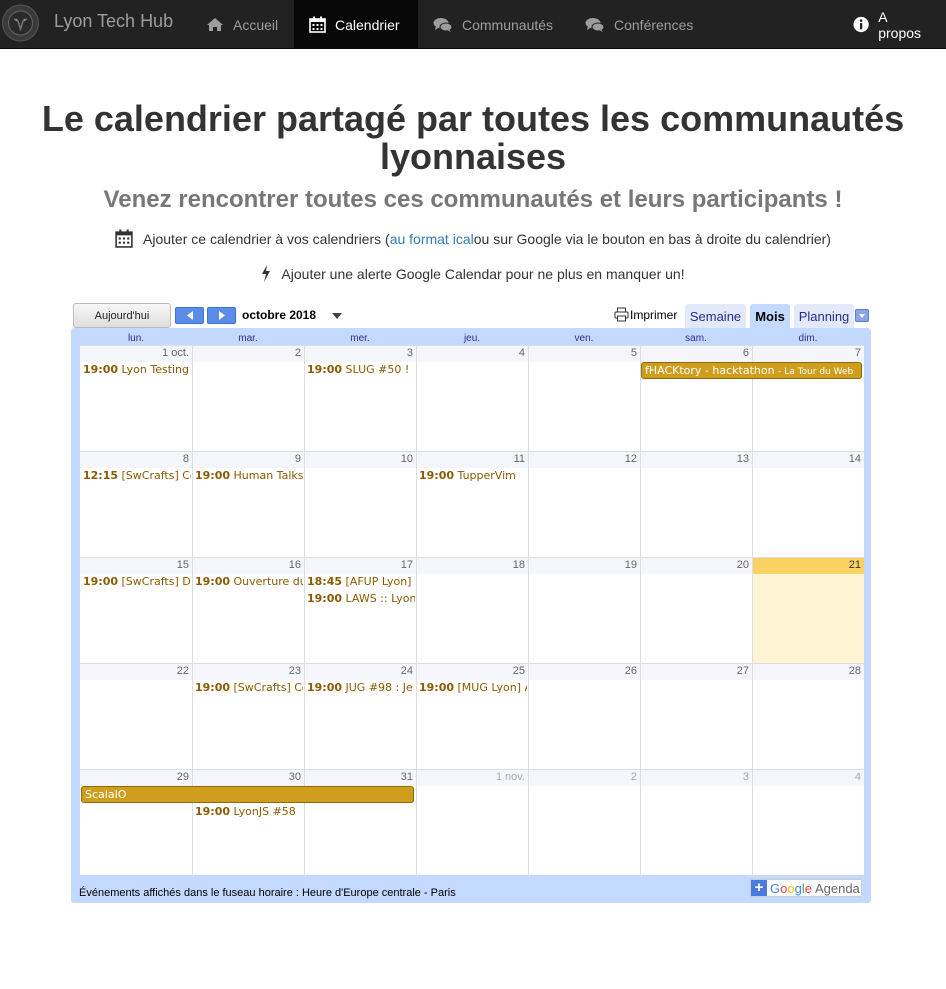 This screenshot has width=946, height=989. Describe the element at coordinates (494, 24) in the screenshot. I see `nav-communities: Communautés` at that location.